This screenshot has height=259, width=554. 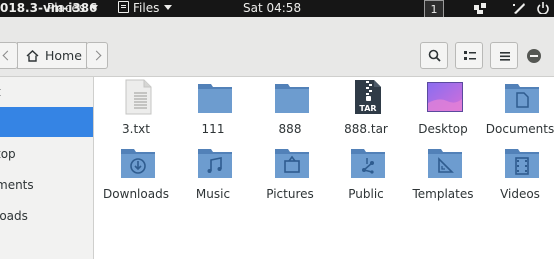 What do you see at coordinates (215, 163) in the screenshot?
I see `music-folder-icon` at bounding box center [215, 163].